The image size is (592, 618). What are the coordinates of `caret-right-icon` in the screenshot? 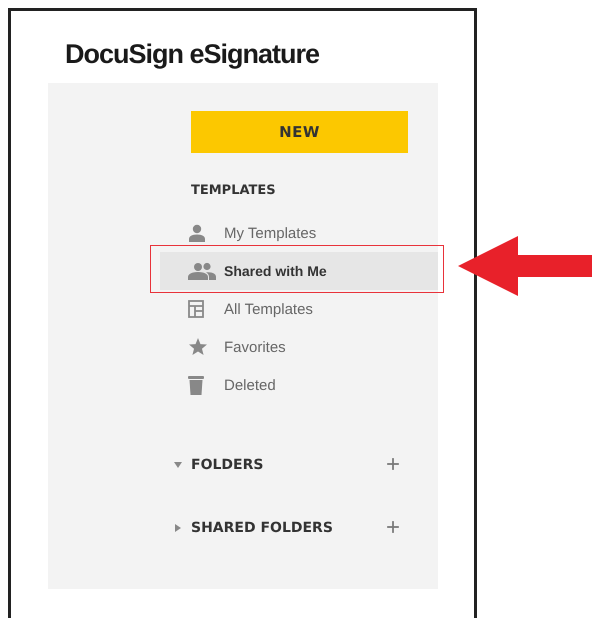 It's located at (178, 528).